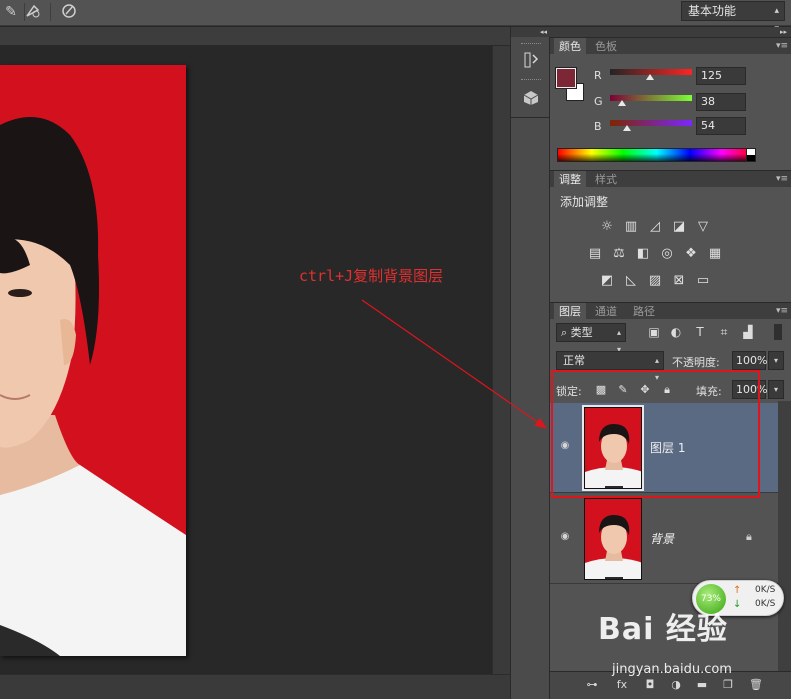 The width and height of the screenshot is (791, 699). What do you see at coordinates (655, 227) in the screenshot?
I see `curves-icon: ◿` at bounding box center [655, 227].